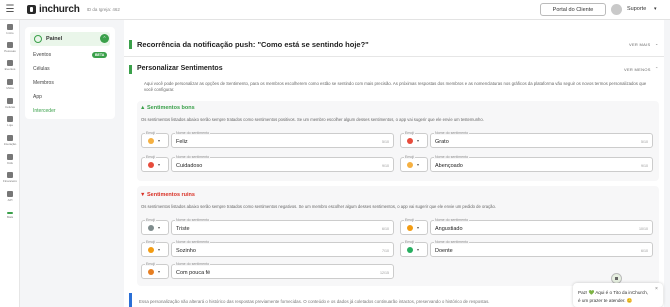 The width and height of the screenshot is (670, 307). What do you see at coordinates (10, 217) in the screenshot?
I see `nav-label: Mais` at bounding box center [10, 217].